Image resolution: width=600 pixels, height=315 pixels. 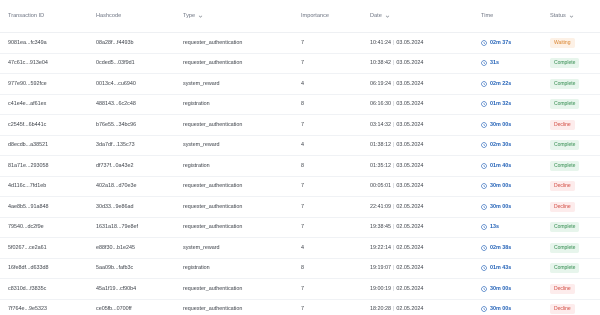 I want to click on transaction-id: c2545f...6b441c, so click(x=27, y=125).